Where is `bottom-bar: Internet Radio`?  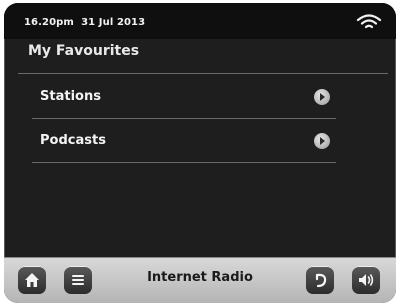 bottom-bar: Internet Radio is located at coordinates (200, 280).